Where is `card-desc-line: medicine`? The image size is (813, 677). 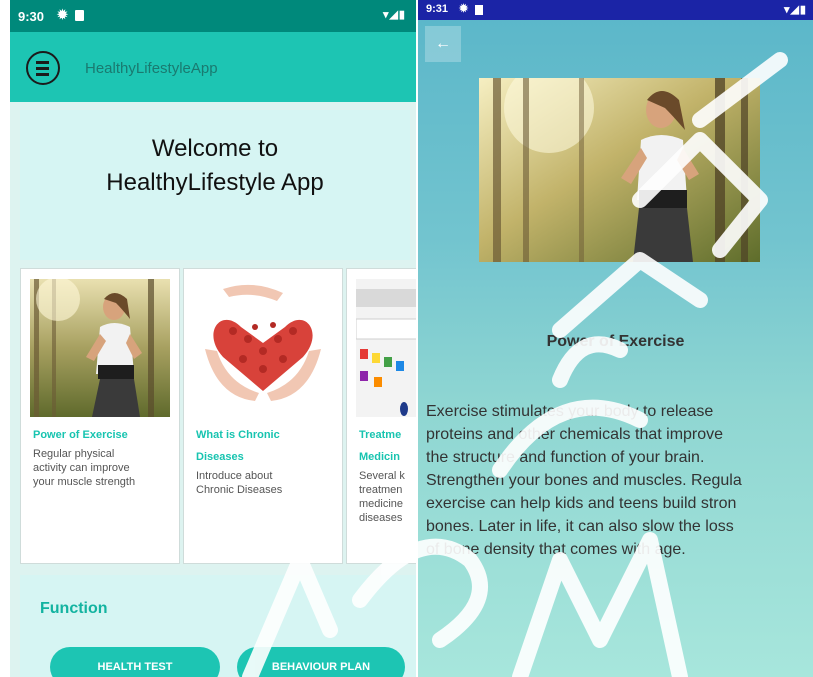
card-desc-line: medicine is located at coordinates (381, 504).